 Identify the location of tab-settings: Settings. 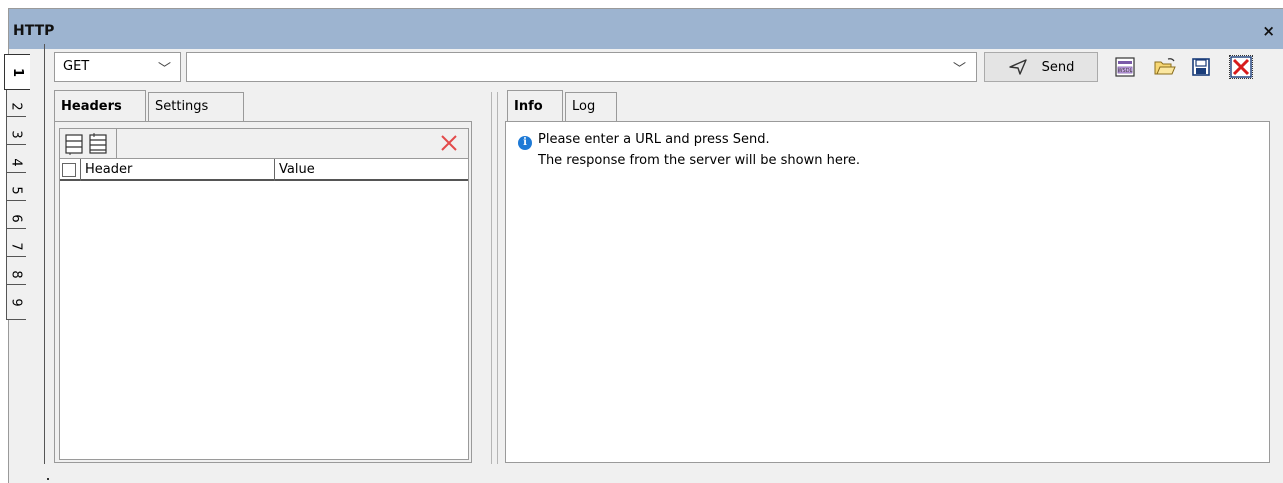
(196, 107).